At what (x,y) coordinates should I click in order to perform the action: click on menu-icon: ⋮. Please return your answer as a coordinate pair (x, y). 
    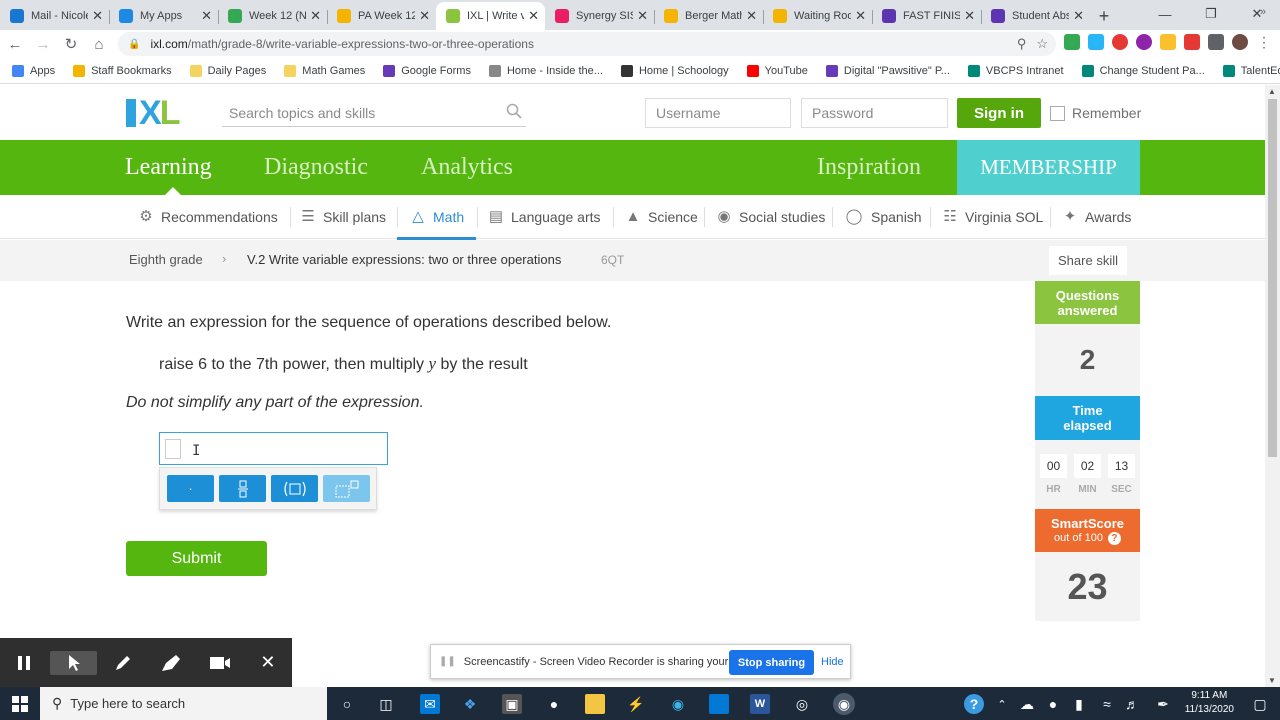
    Looking at the image, I should click on (1264, 42).